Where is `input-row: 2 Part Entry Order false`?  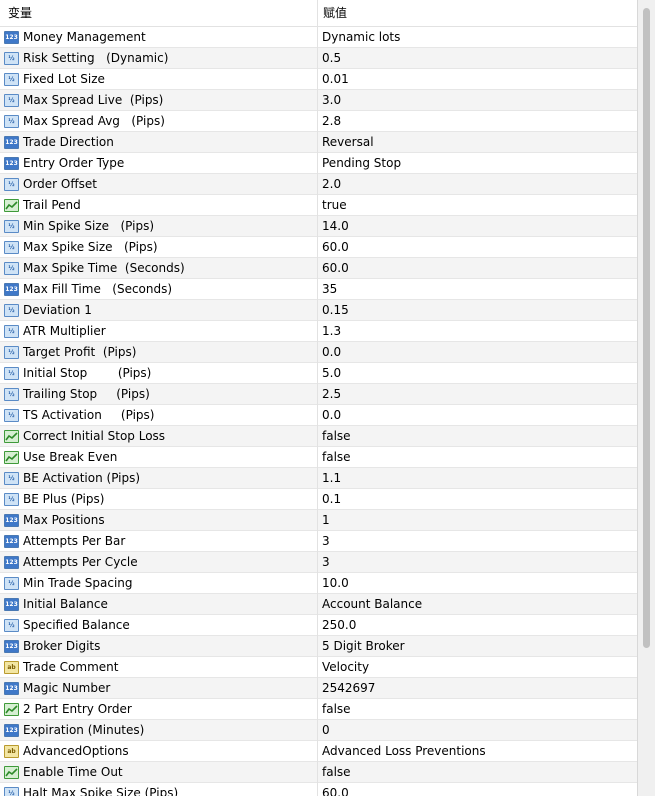 input-row: 2 Part Entry Order false is located at coordinates (318, 709).